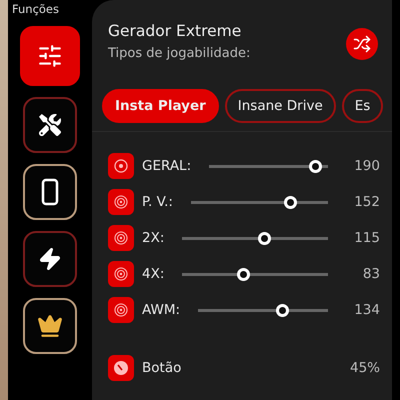  Describe the element at coordinates (364, 368) in the screenshot. I see `setting-value: 45%` at that location.